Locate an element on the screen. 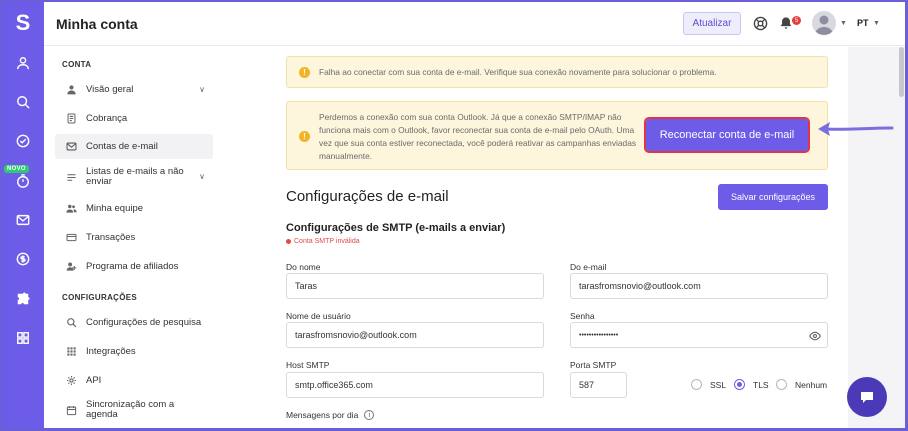  sidebar-item-affiliates: Programa de afiliados is located at coordinates (134, 266).